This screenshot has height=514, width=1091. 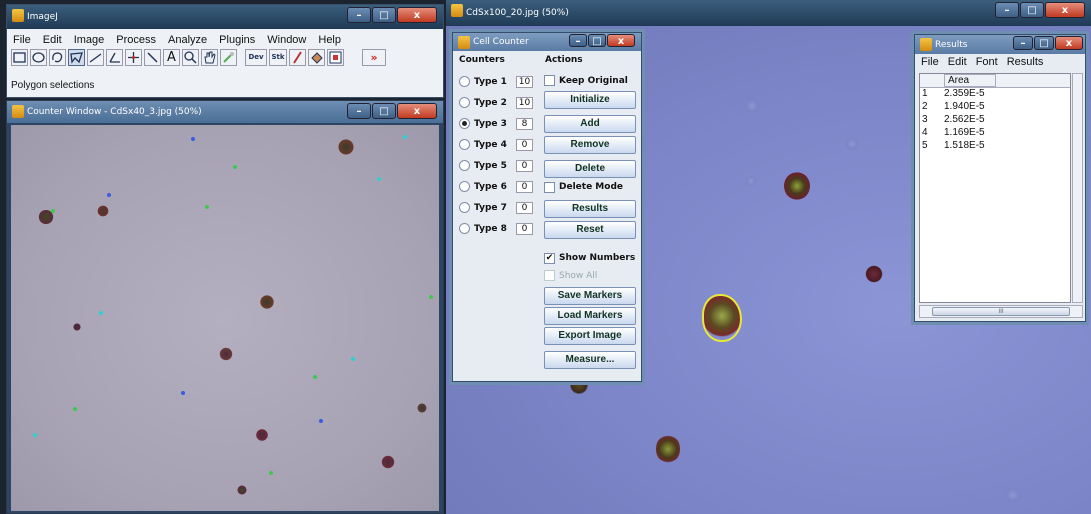 I want to click on add-button: Add, so click(x=590, y=124).